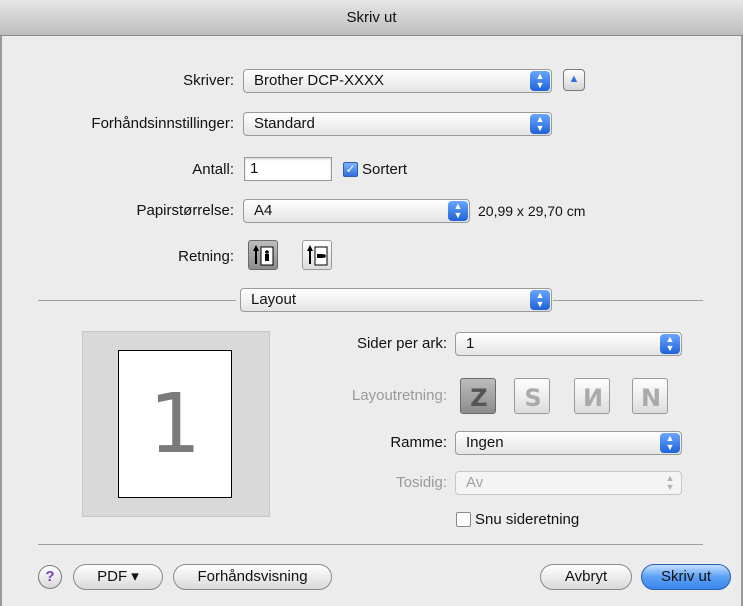 The width and height of the screenshot is (743, 606). What do you see at coordinates (568, 443) in the screenshot?
I see `border-popup: Ingen ▲ ▼` at bounding box center [568, 443].